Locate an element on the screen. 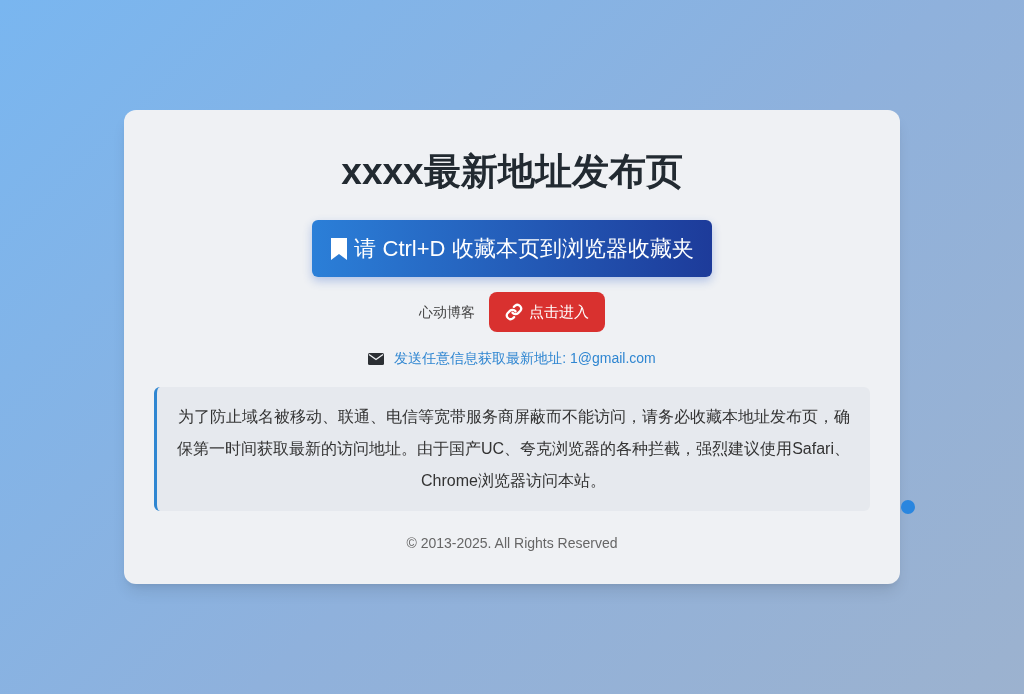 This screenshot has height=694, width=1024. page-title: xxxx最新地址发布页 is located at coordinates (512, 172).